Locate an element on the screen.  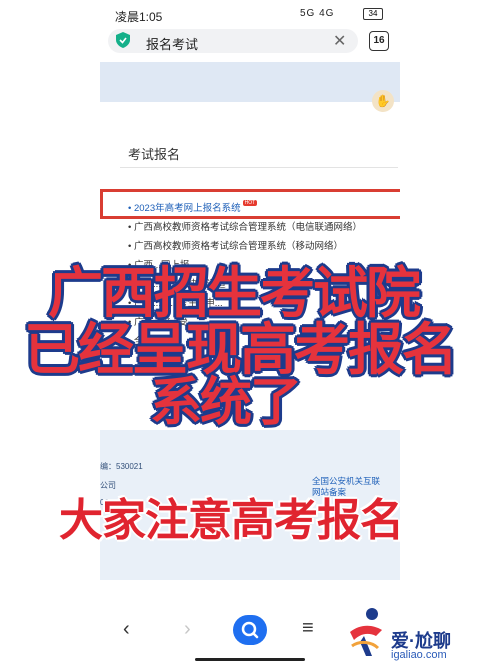
search-button is located at coordinates (250, 630).